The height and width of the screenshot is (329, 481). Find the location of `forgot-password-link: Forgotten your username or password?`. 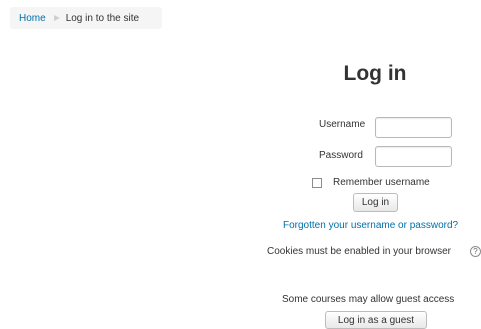

forgot-password-link: Forgotten your username or password? is located at coordinates (370, 225).